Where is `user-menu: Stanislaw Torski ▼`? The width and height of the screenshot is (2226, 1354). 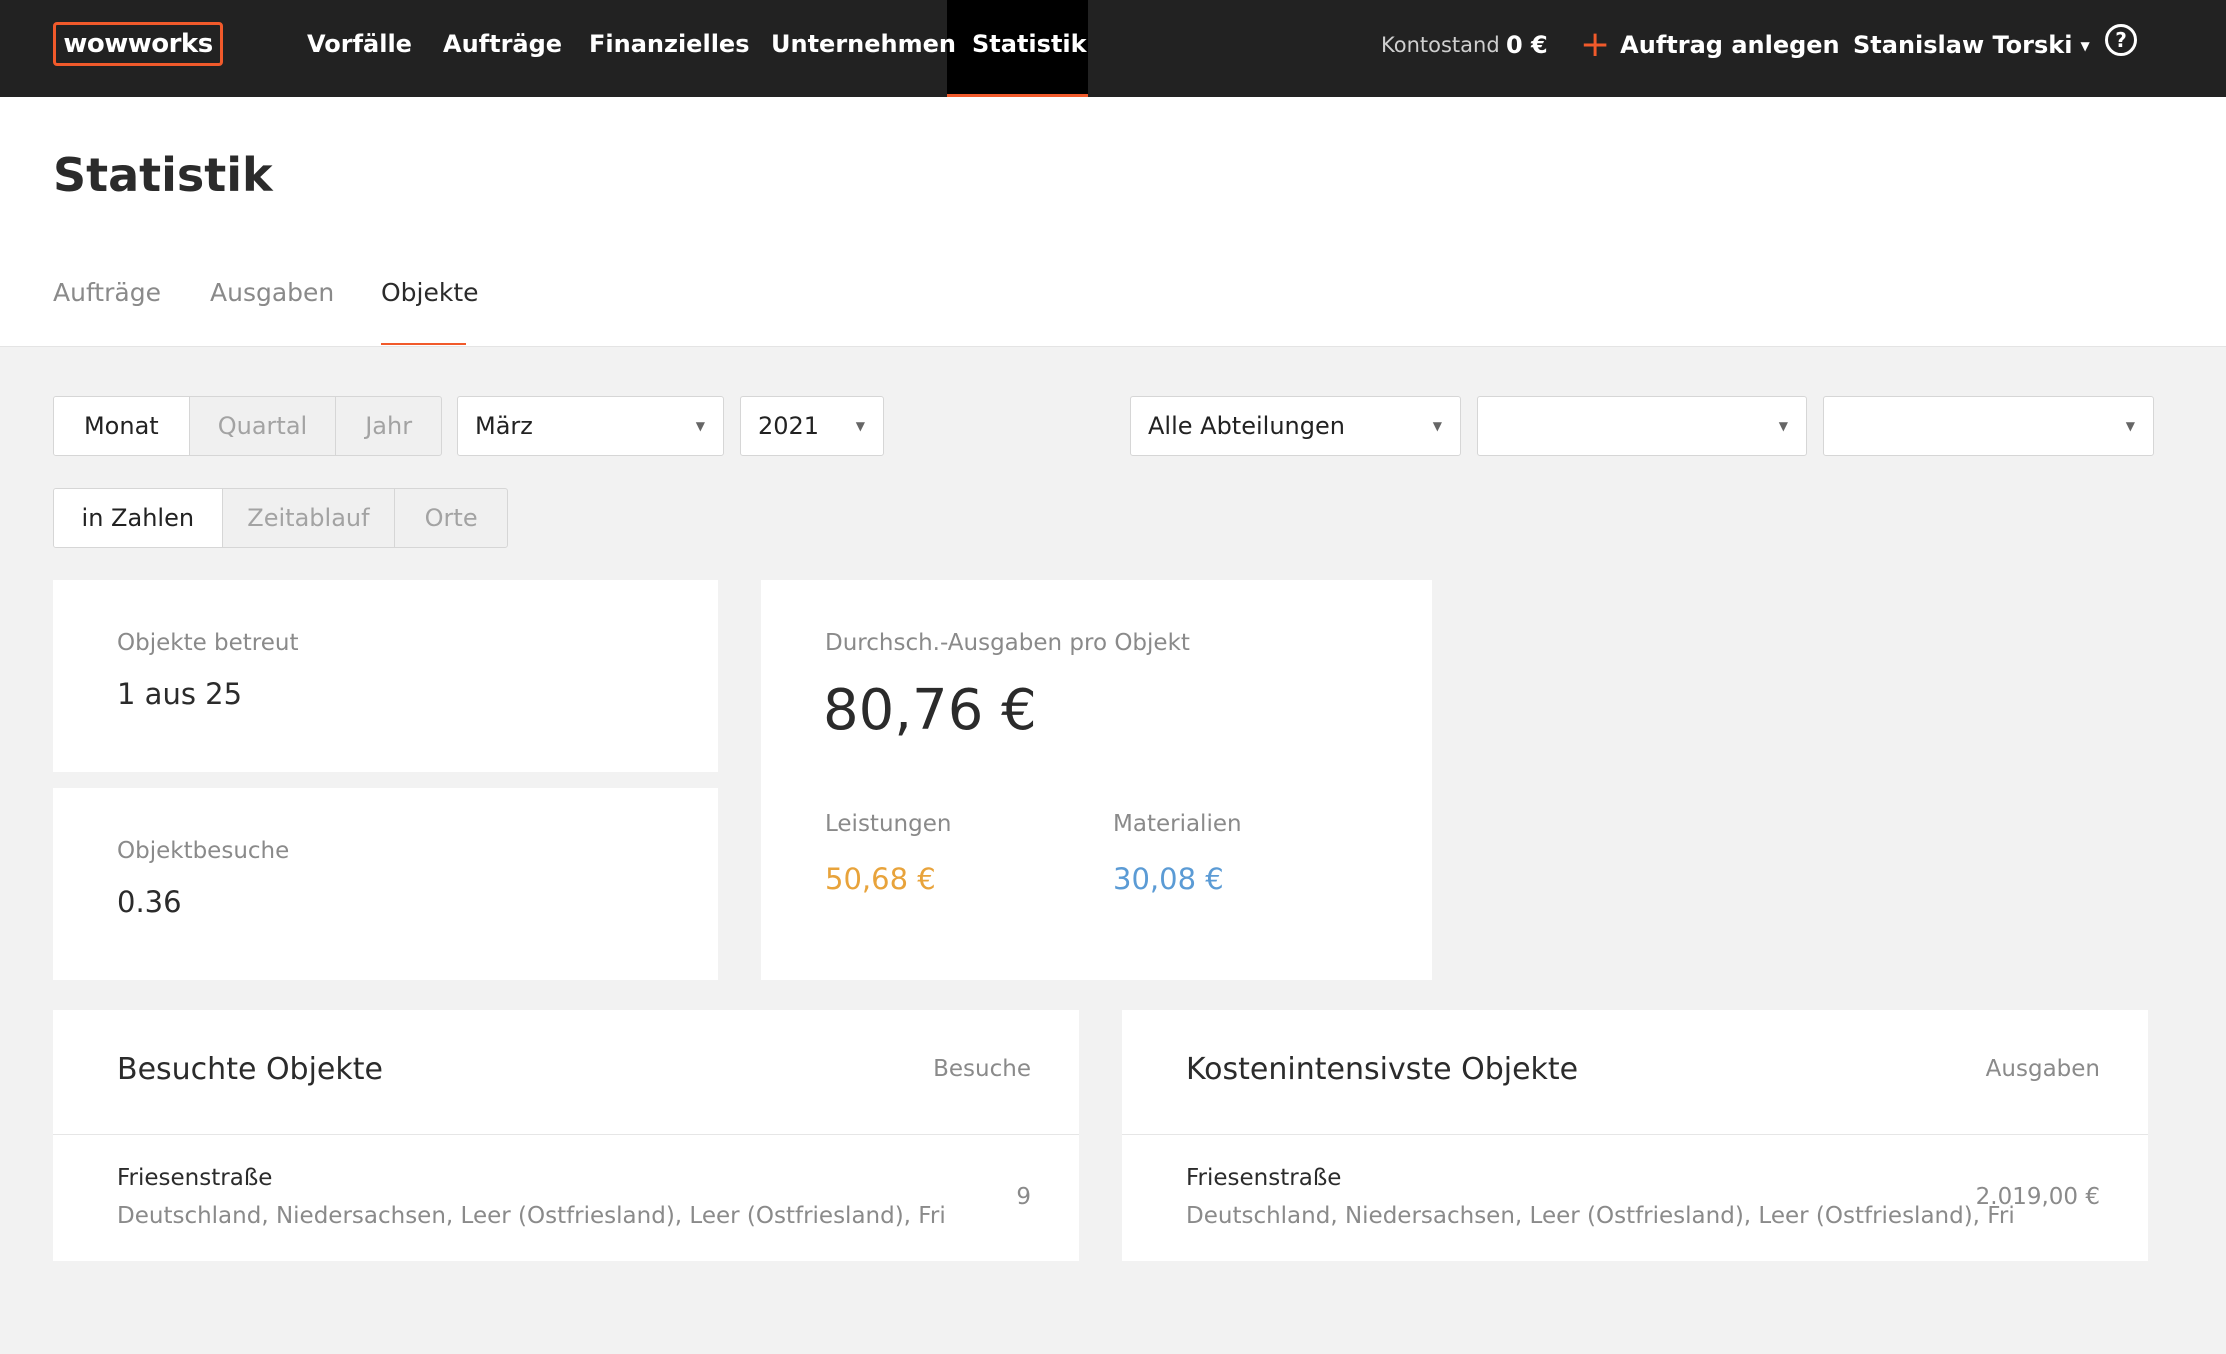
user-menu: Stanislaw Torski ▼ is located at coordinates (1971, 45).